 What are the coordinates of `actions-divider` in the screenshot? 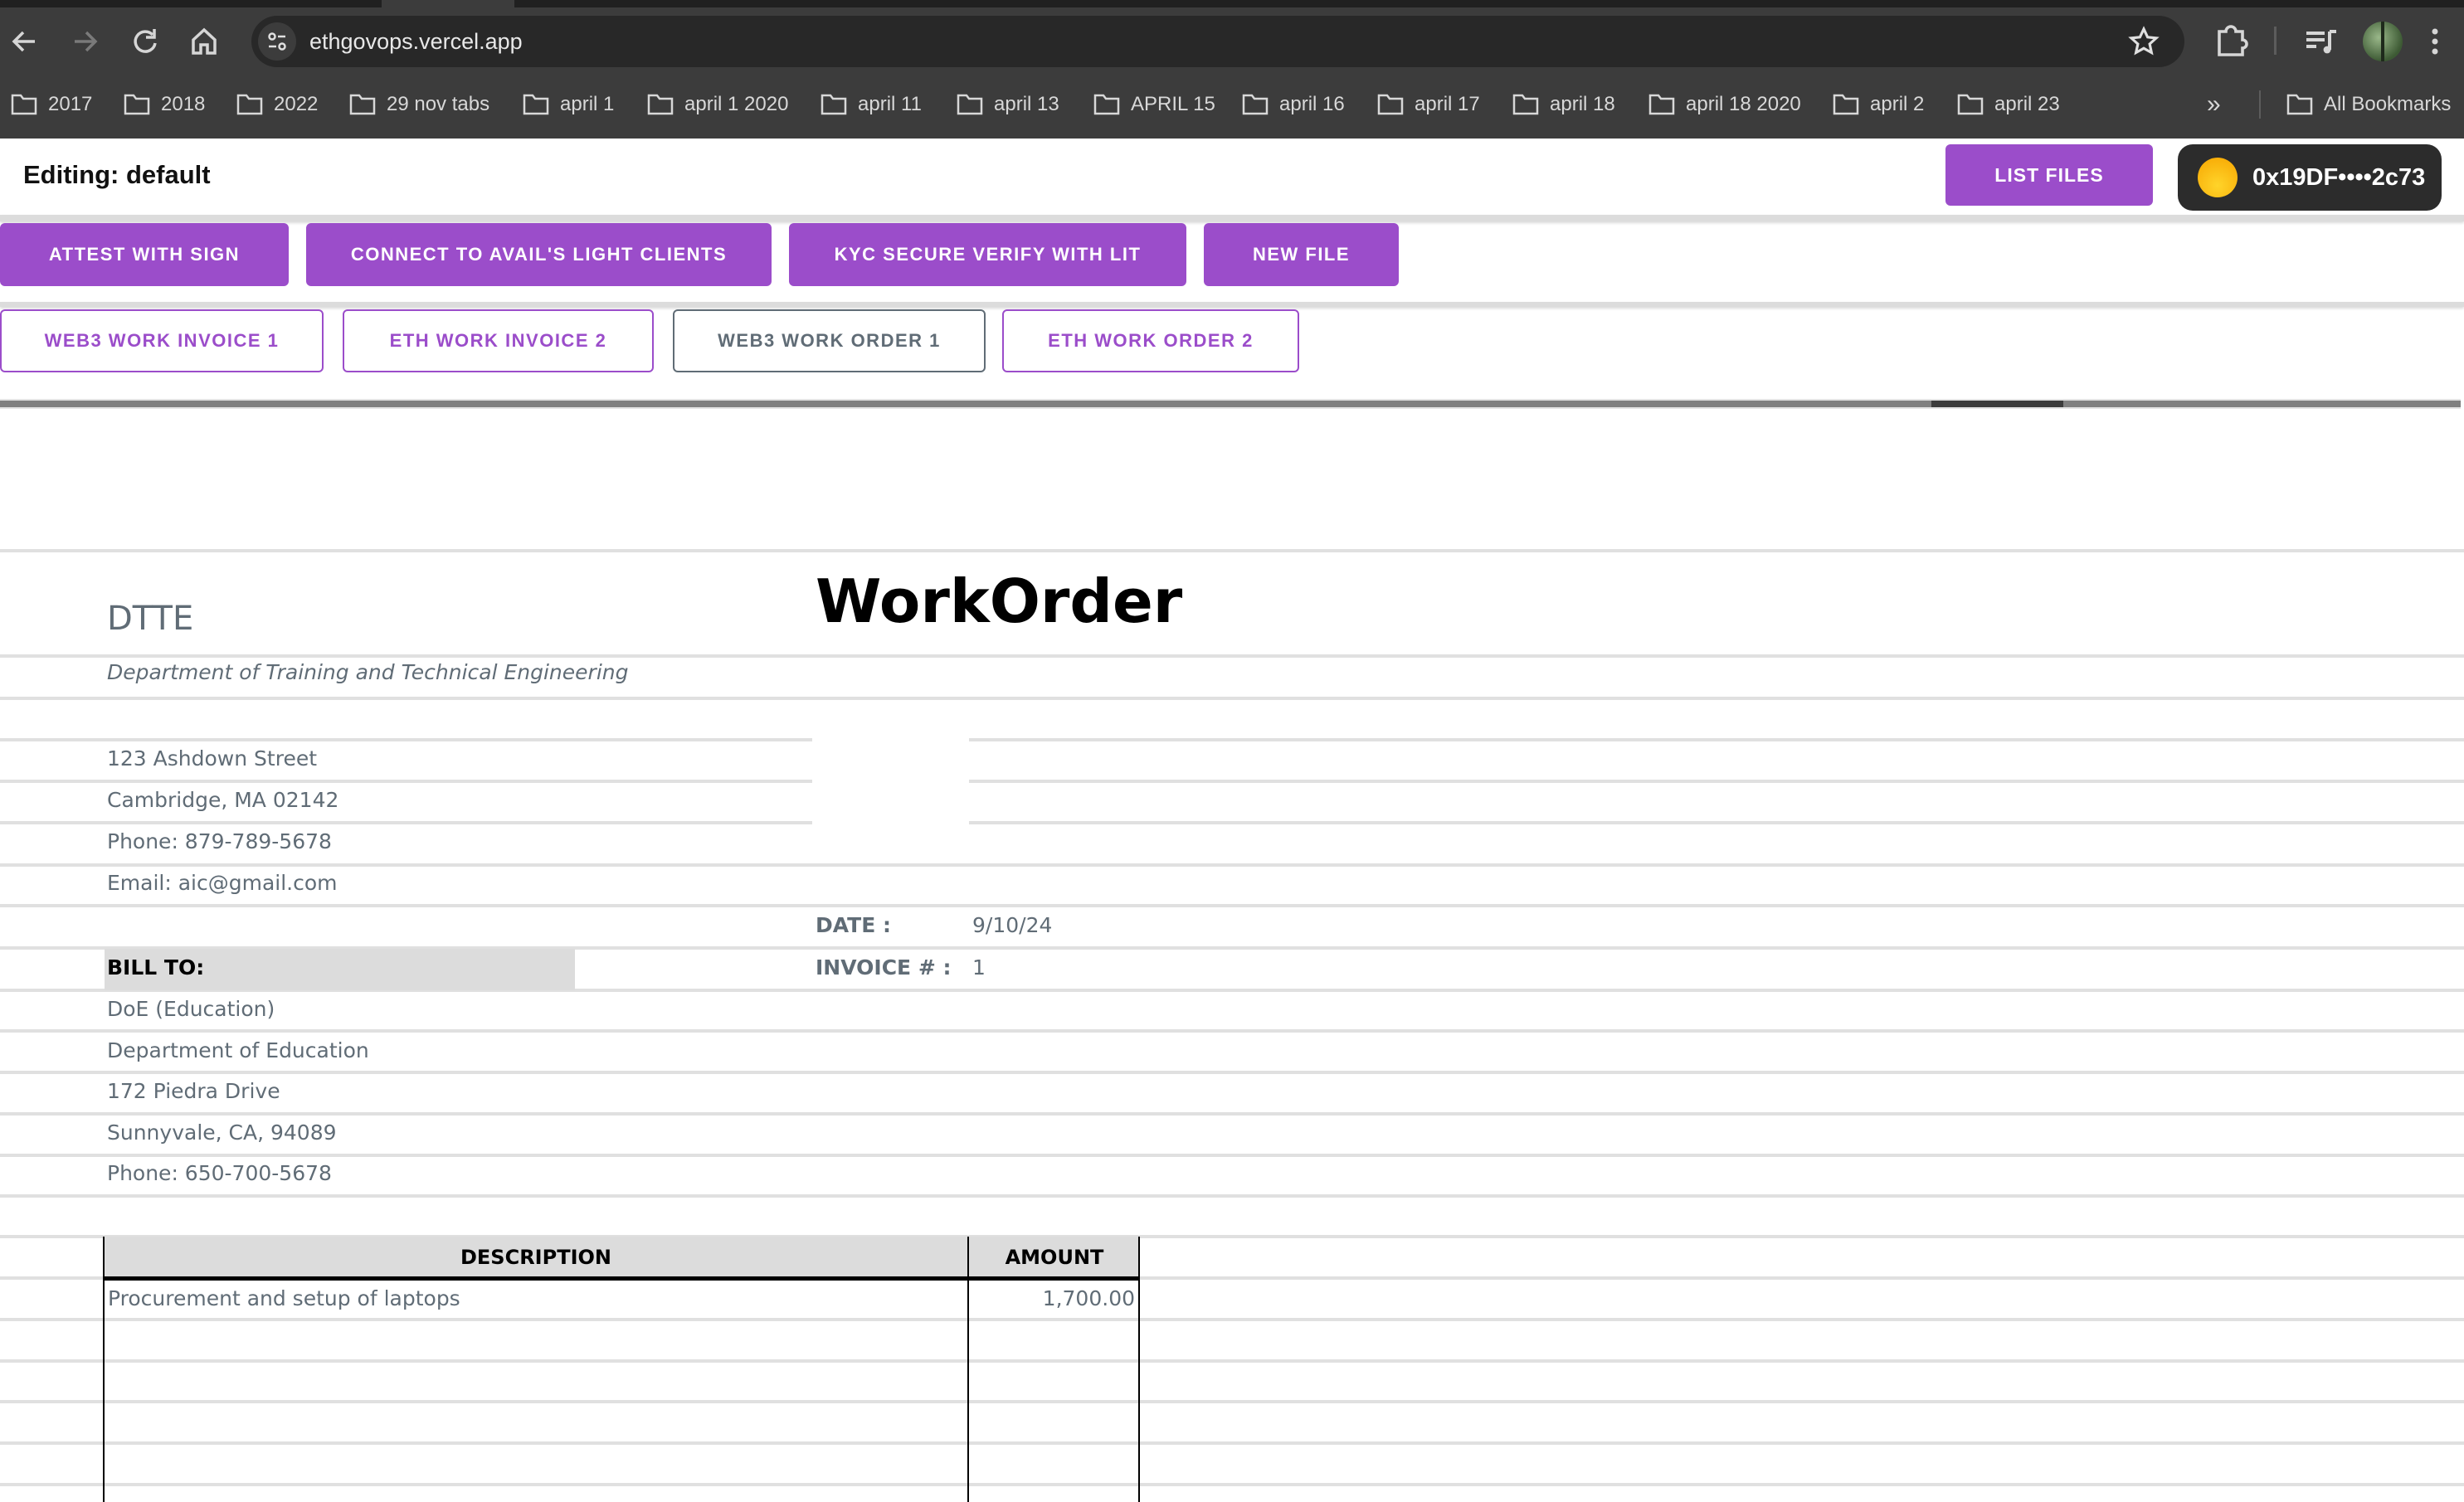 It's located at (1232, 304).